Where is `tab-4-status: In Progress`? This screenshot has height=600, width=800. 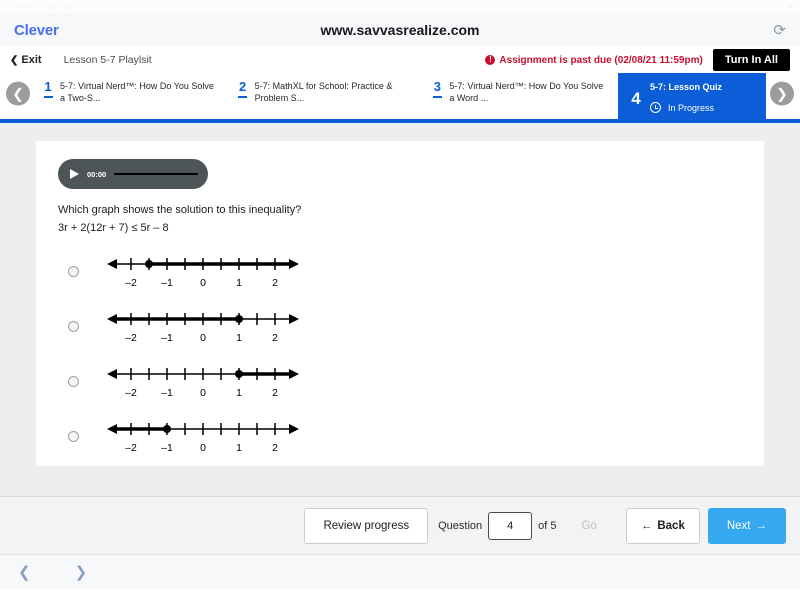 tab-4-status: In Progress is located at coordinates (686, 108).